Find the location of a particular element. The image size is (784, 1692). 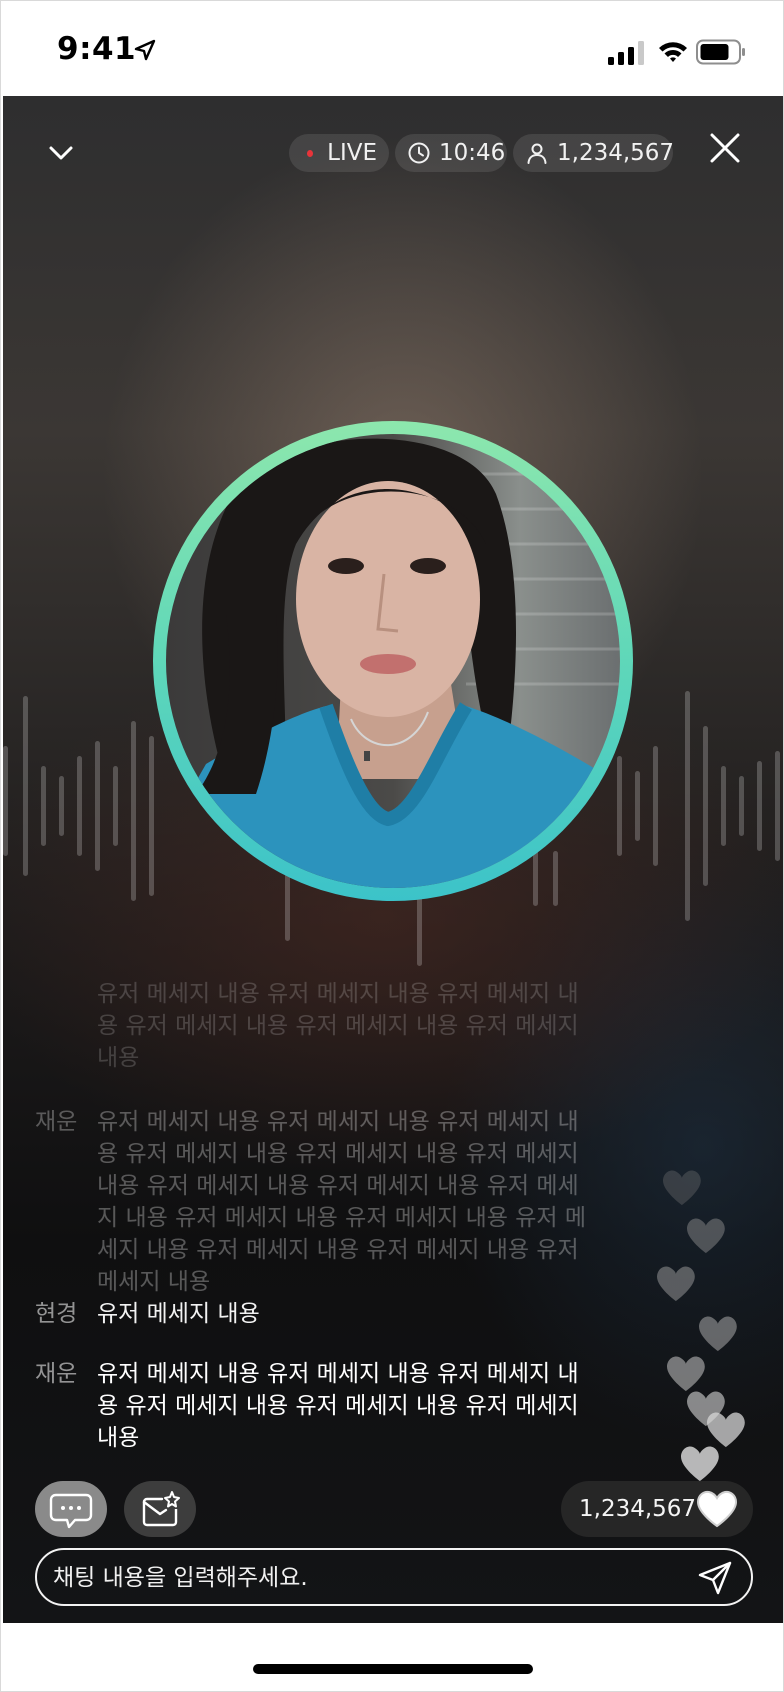

chat-nickname: 현경 is located at coordinates (56, 1314).